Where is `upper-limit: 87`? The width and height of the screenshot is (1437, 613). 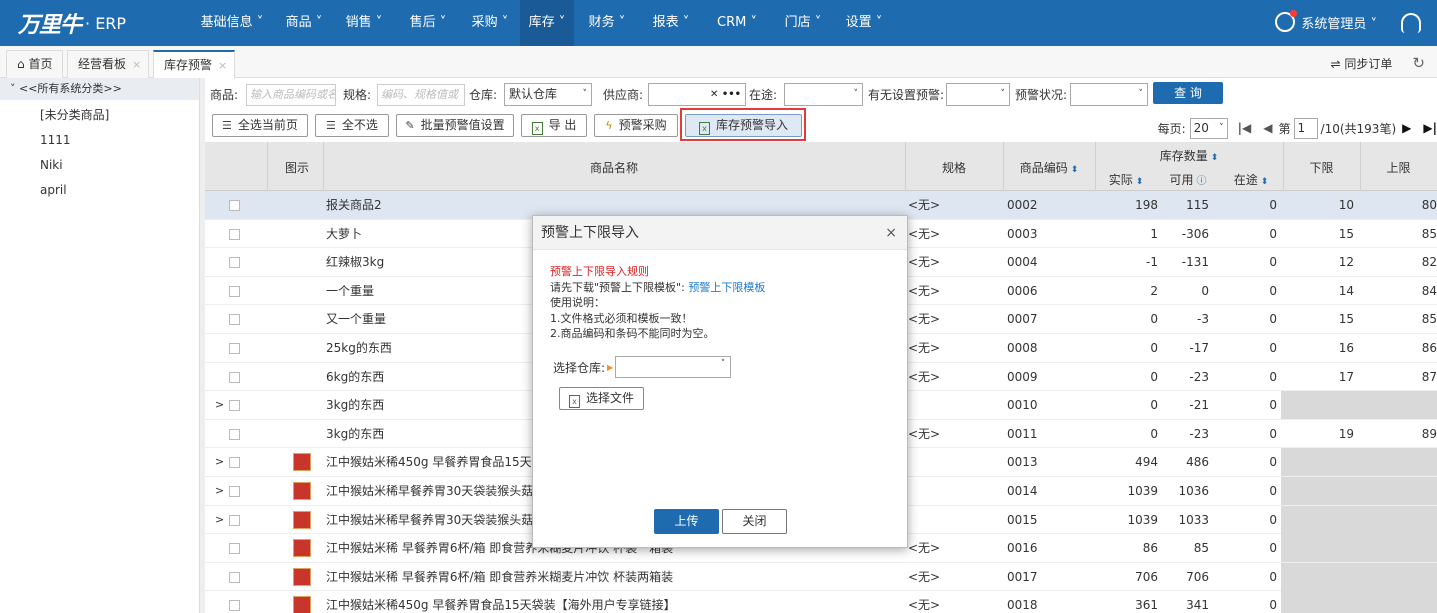 upper-limit: 87 is located at coordinates (1398, 377).